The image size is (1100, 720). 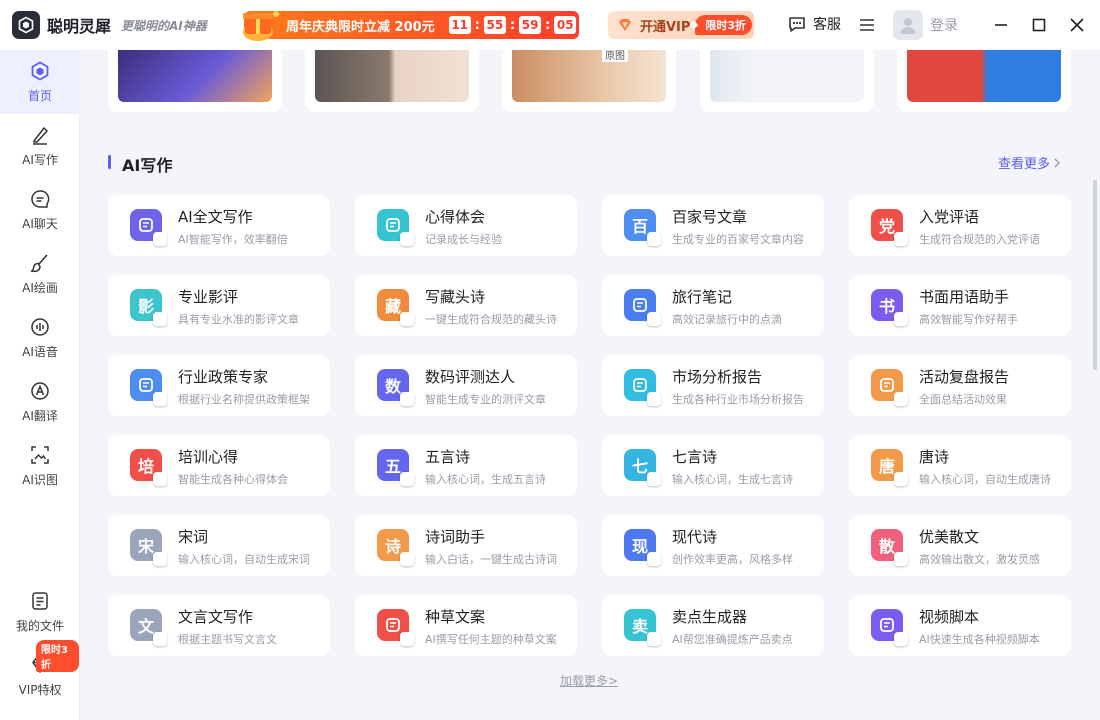 I want to click on sidebar-item-my-files: 我的文件, so click(x=40, y=612).